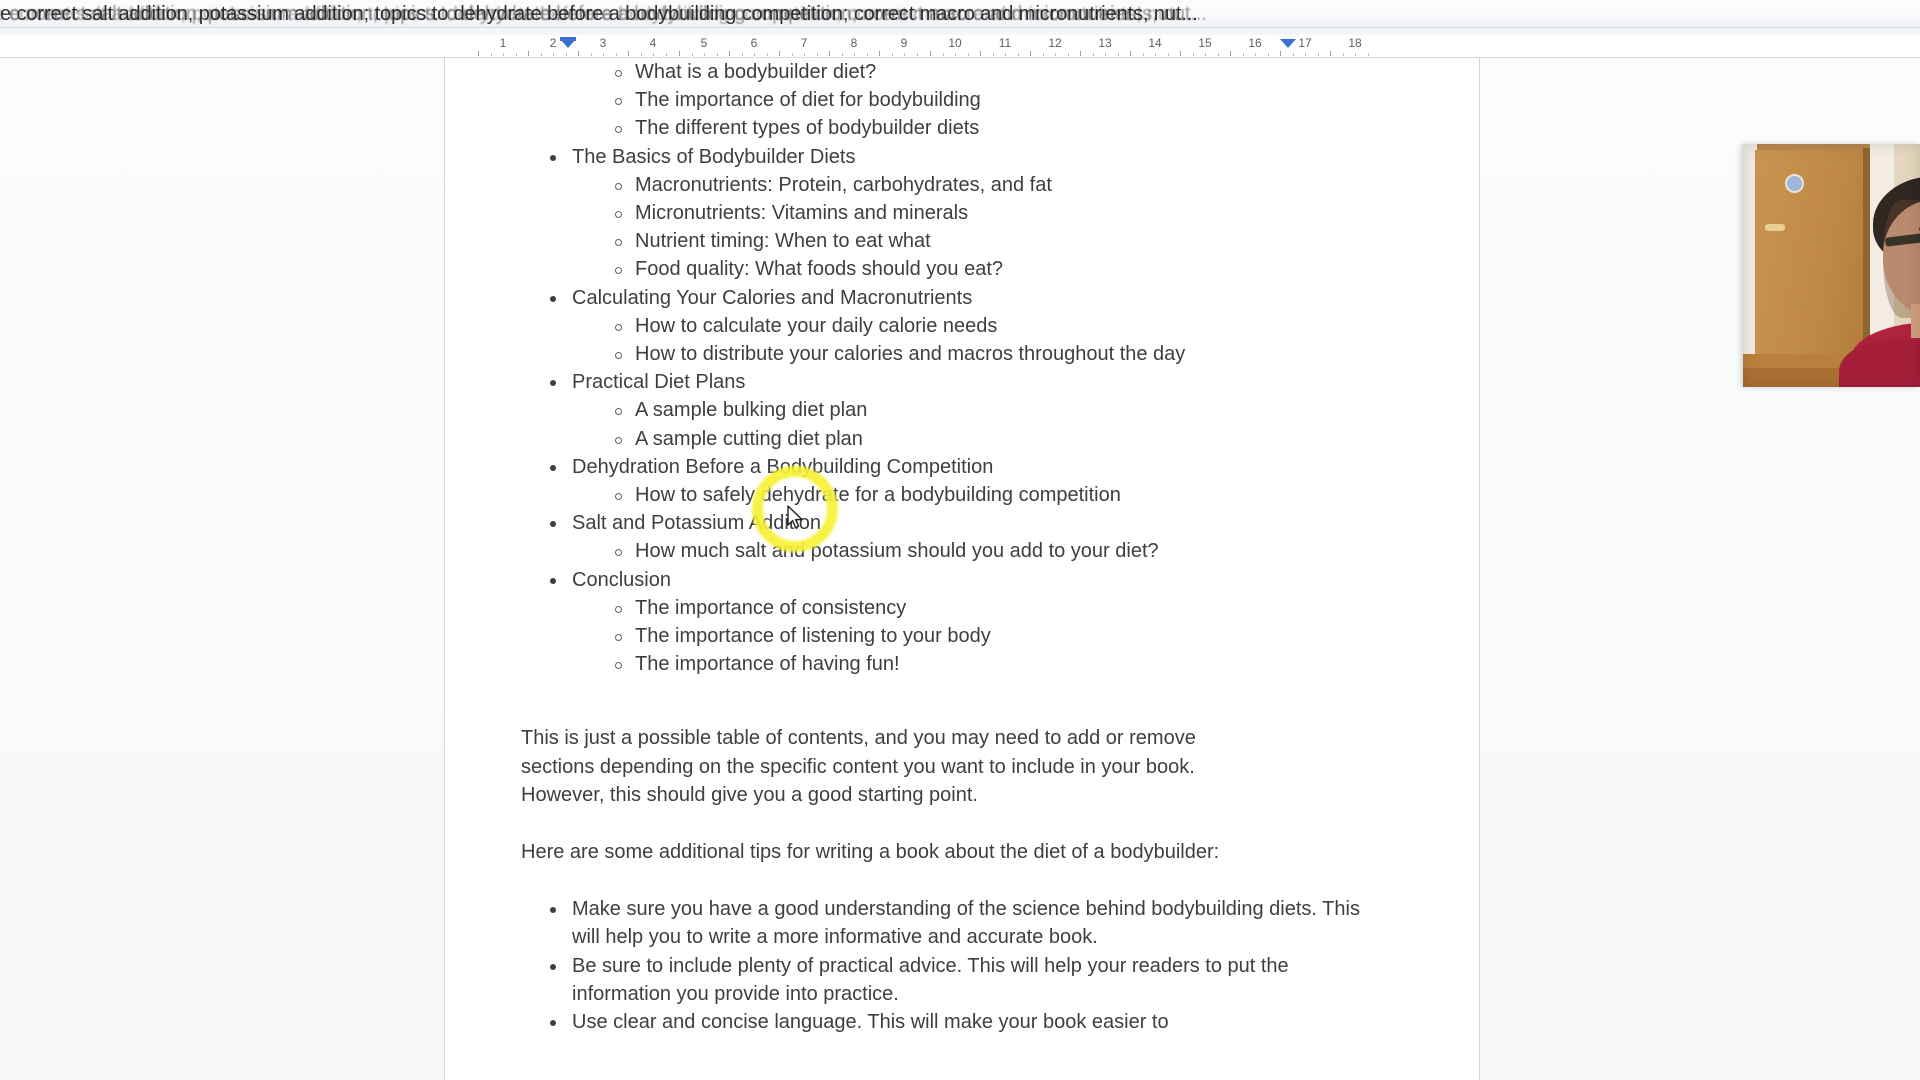 The image size is (1920, 1080). I want to click on ruler-tick-label: 10, so click(955, 43).